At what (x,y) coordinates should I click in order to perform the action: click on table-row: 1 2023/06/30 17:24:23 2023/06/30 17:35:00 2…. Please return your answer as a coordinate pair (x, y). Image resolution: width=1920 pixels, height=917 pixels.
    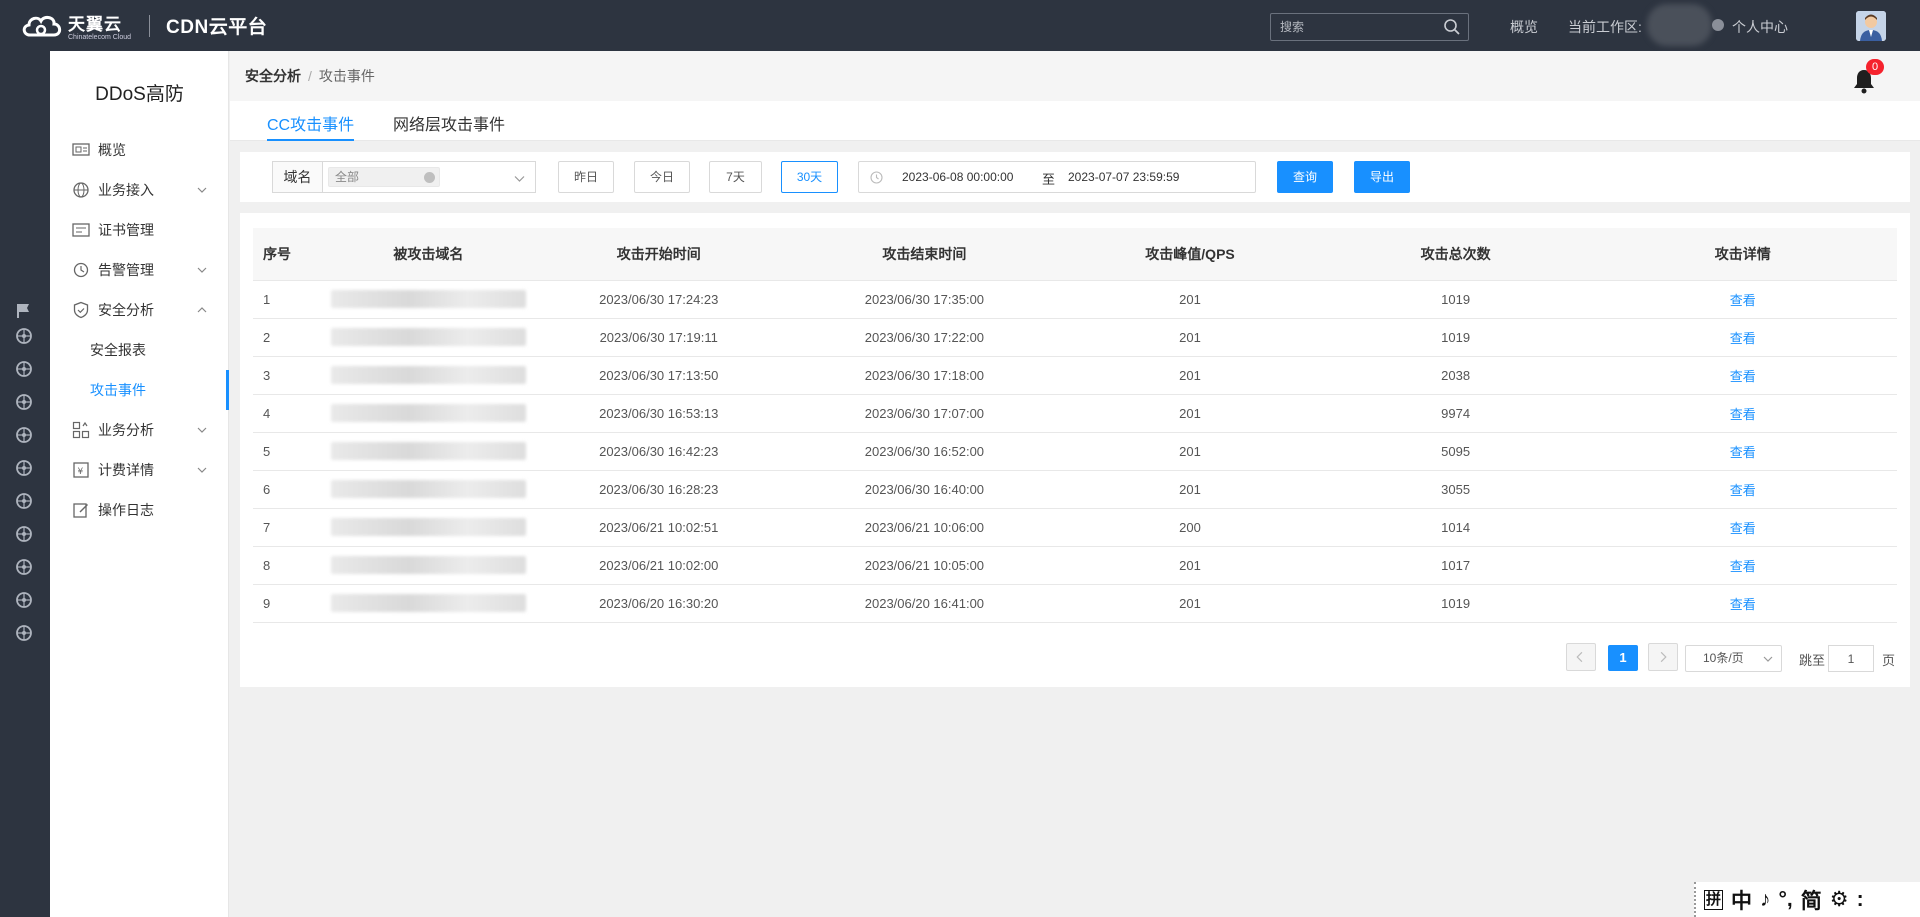
    Looking at the image, I should click on (1075, 299).